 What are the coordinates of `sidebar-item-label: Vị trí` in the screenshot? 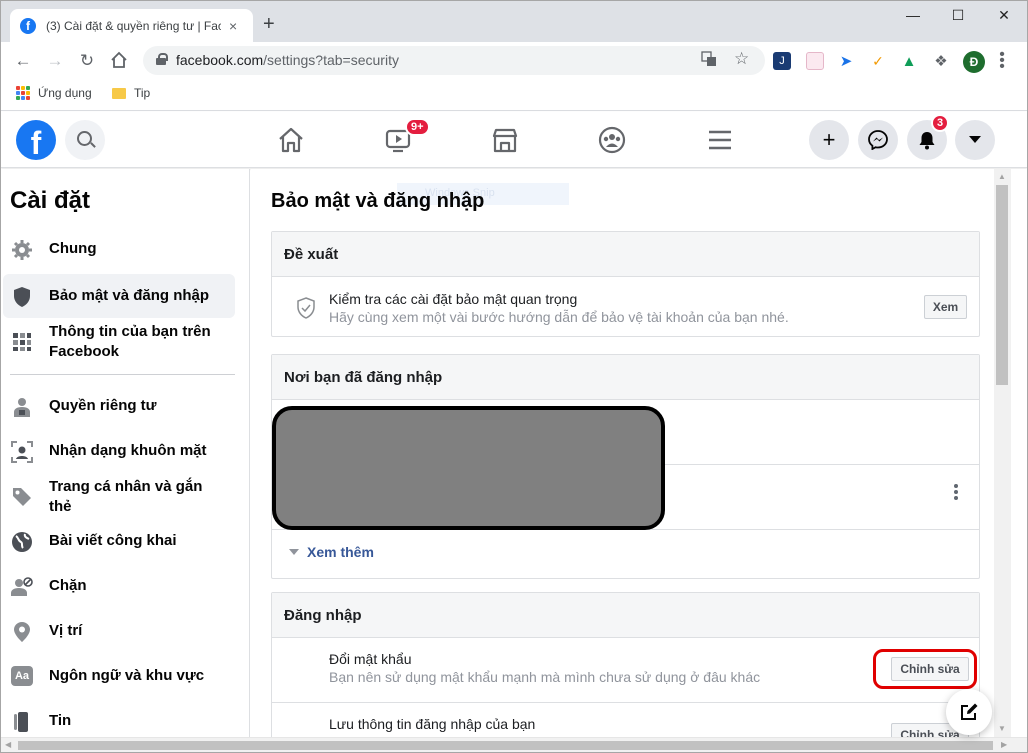 It's located at (66, 630).